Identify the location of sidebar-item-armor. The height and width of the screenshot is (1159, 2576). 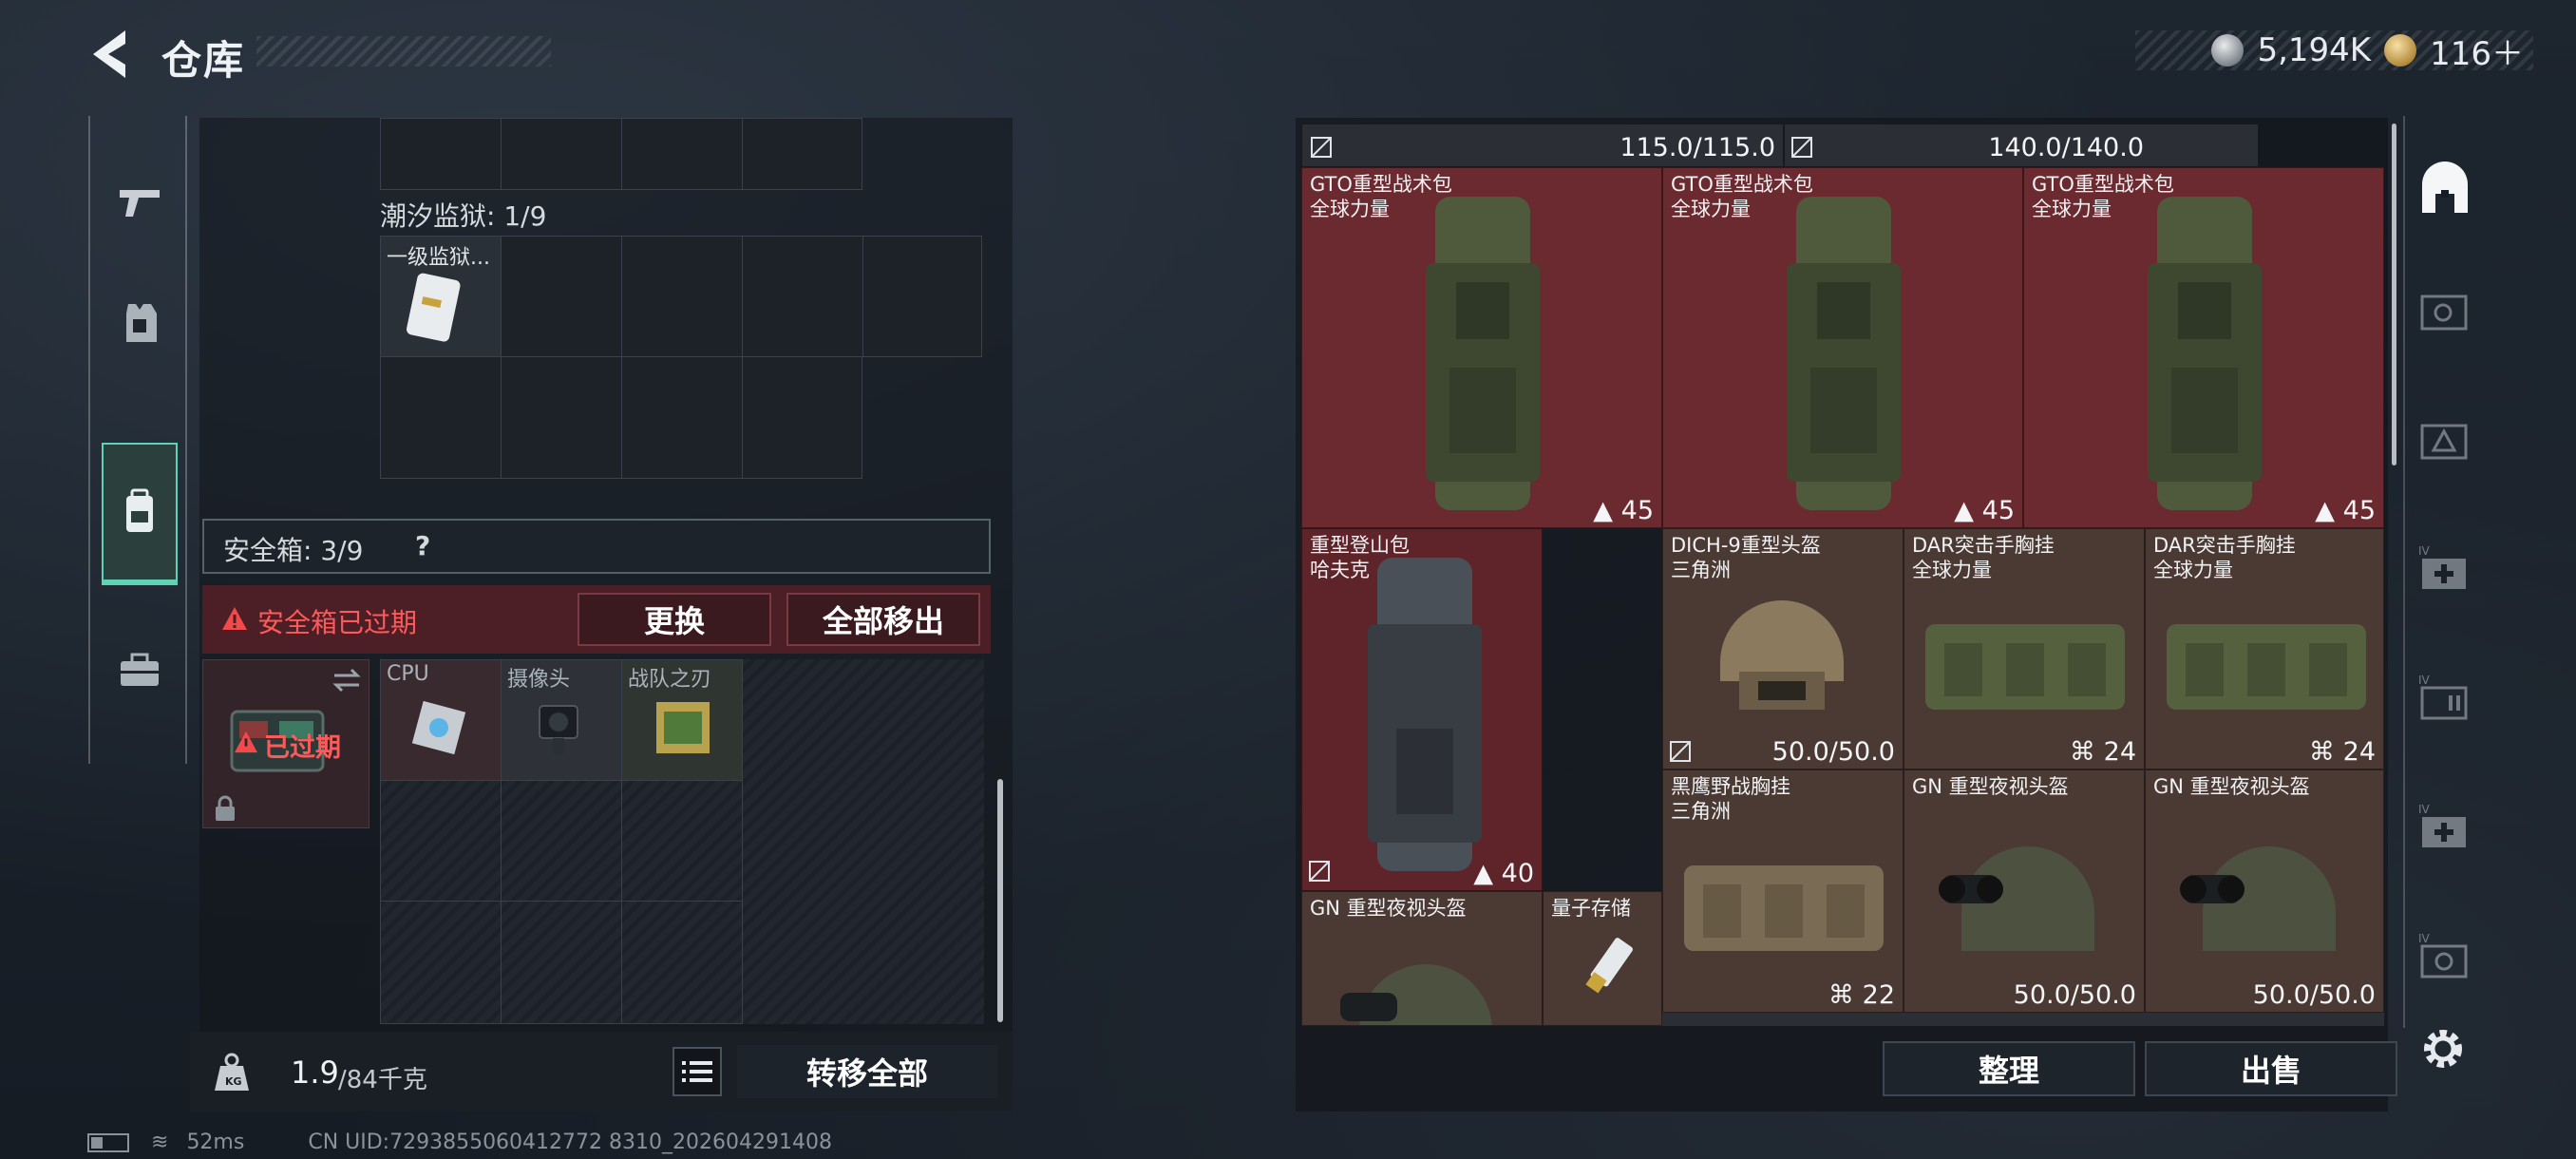
(140, 323).